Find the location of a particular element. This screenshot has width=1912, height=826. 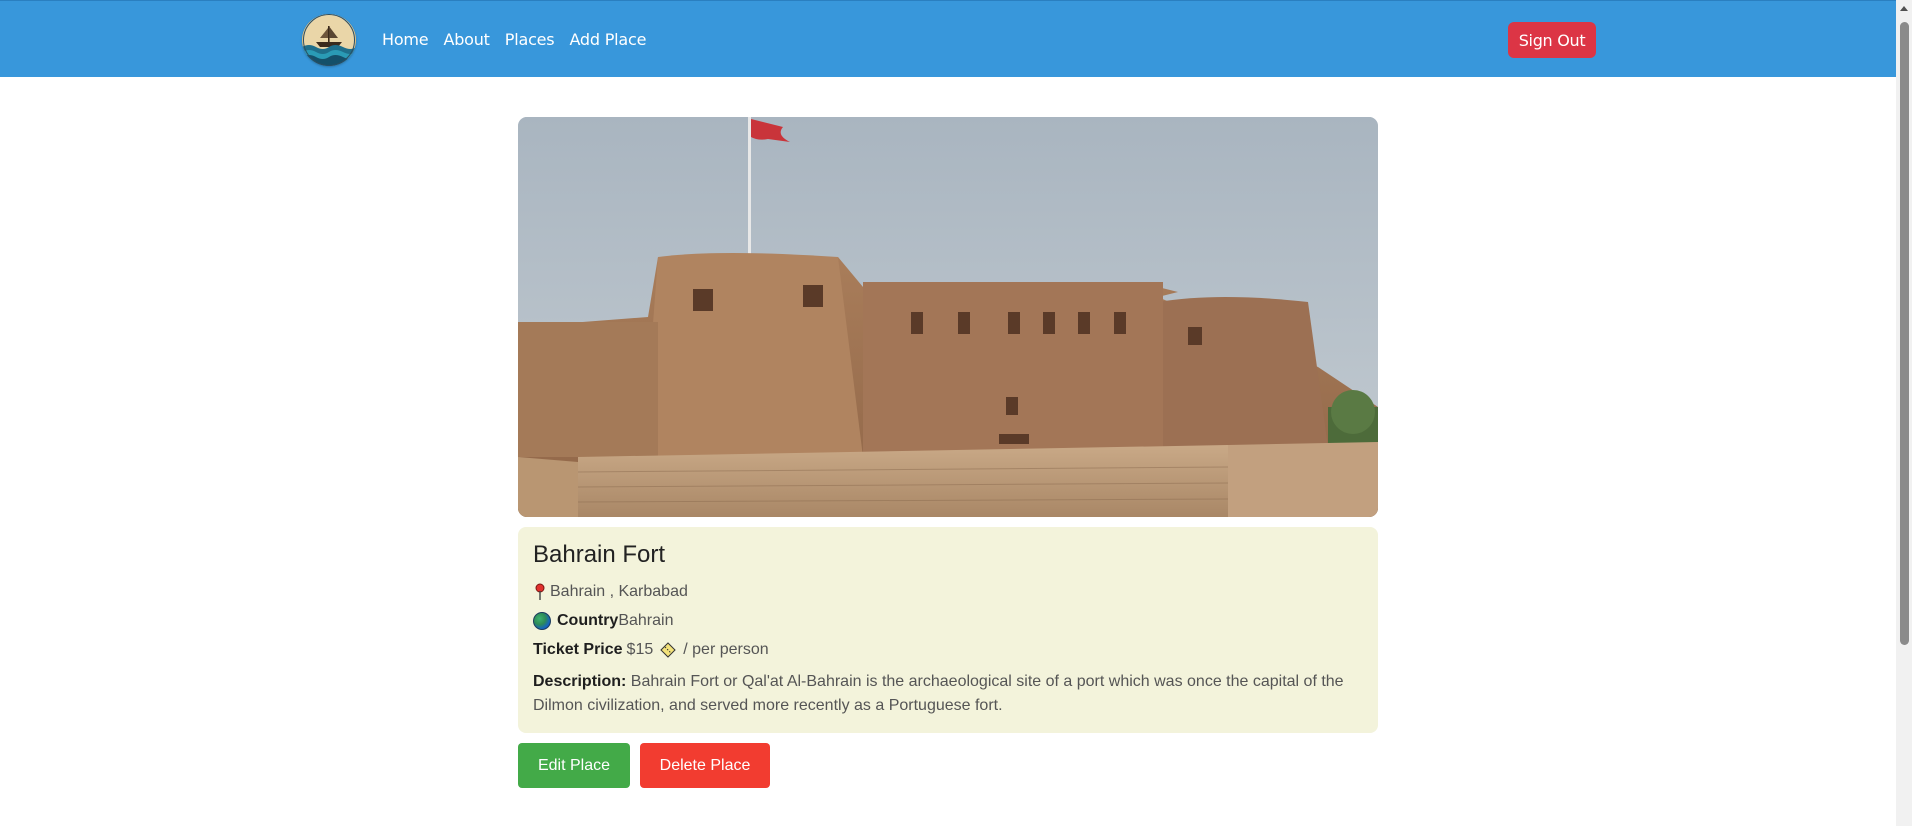

location-row: Bahrain , Karbabad is located at coordinates (948, 592).